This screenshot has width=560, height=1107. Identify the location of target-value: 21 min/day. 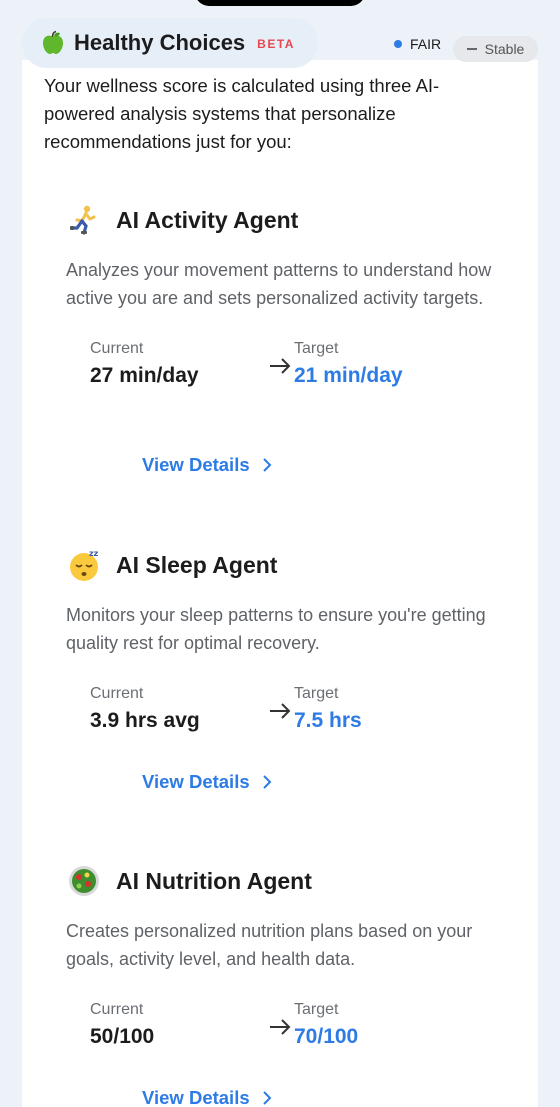
(348, 375).